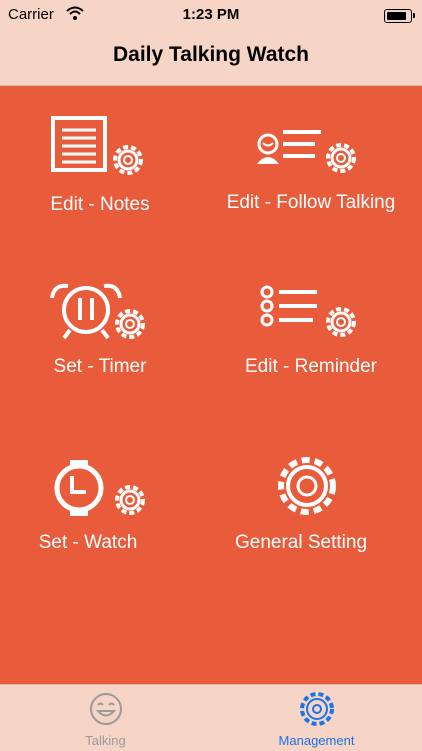 Image resolution: width=422 pixels, height=751 pixels. I want to click on reminder-gear-icon, so click(308, 311).